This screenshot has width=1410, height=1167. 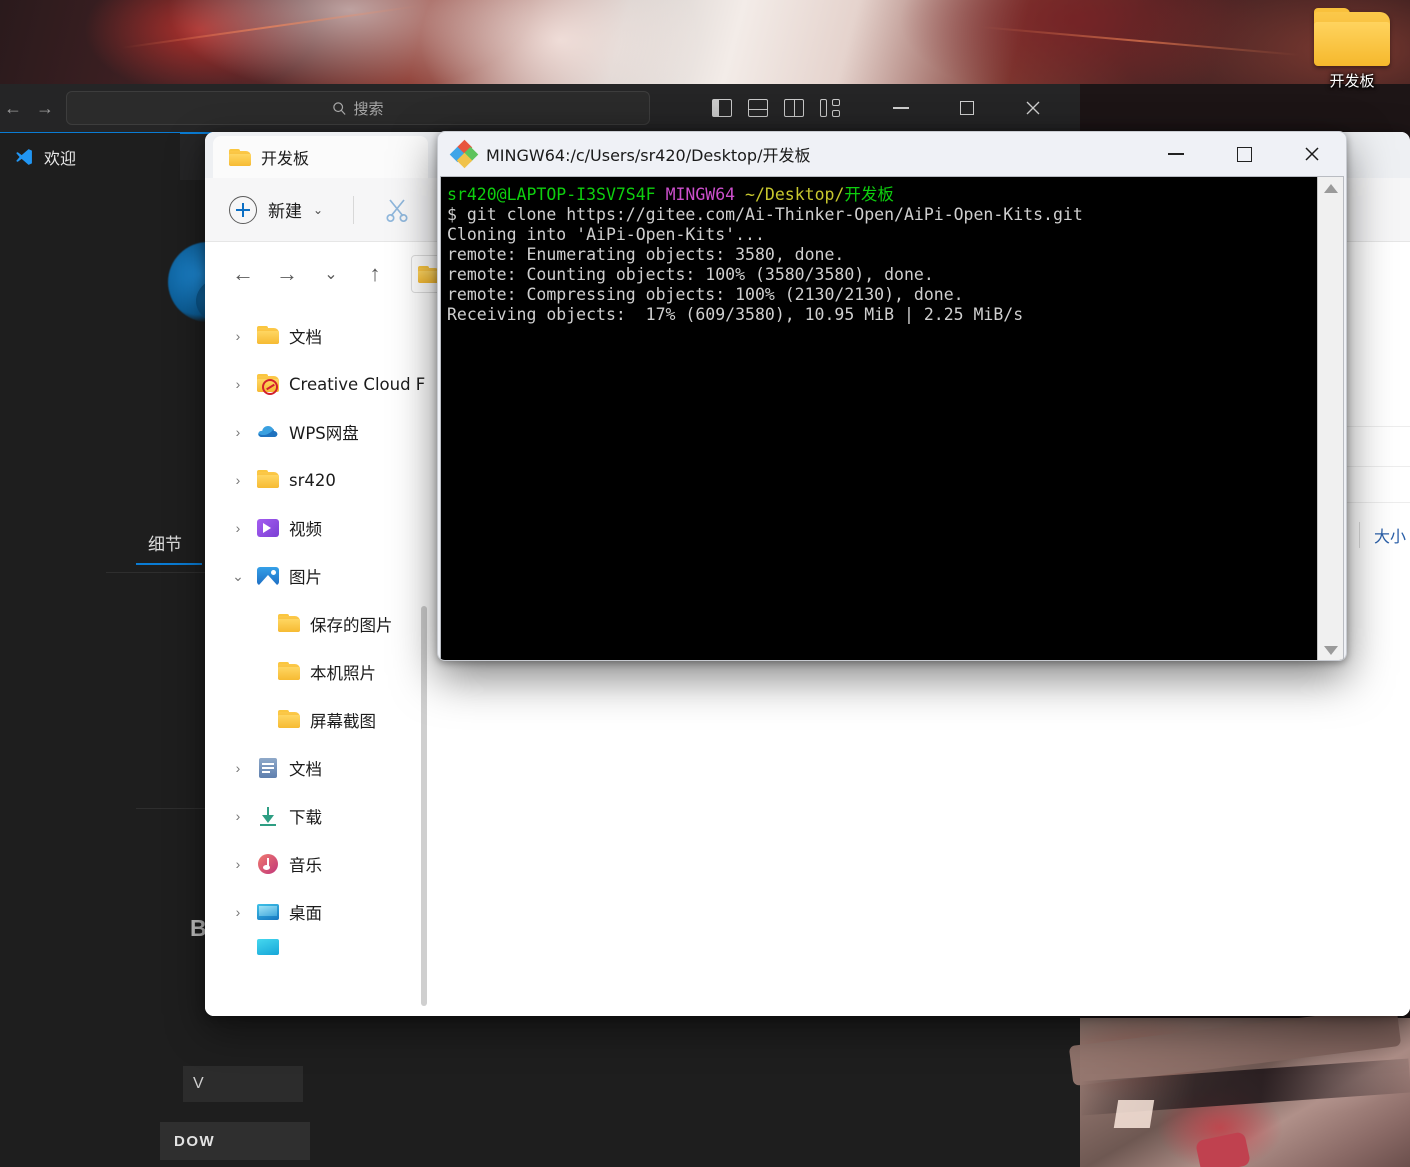 I want to click on scroll-up-icon, so click(x=1331, y=188).